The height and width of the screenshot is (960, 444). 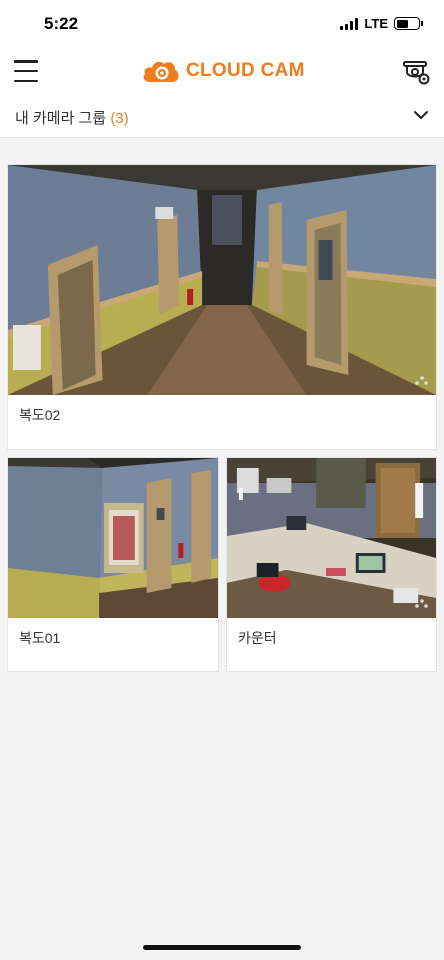 What do you see at coordinates (40, 638) in the screenshot?
I see `camera-name: 복도01` at bounding box center [40, 638].